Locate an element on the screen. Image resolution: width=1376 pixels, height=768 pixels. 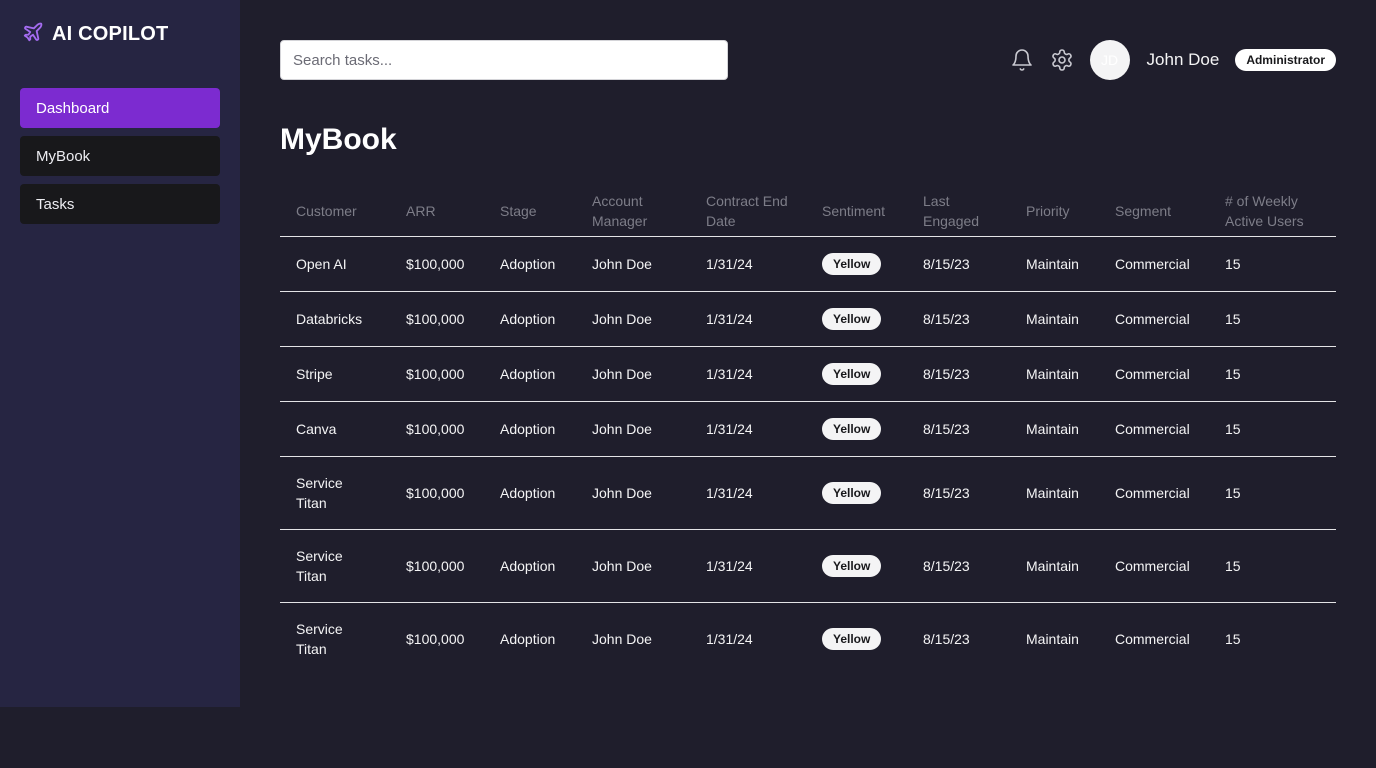
app-logo: AI COPILOT is located at coordinates (121, 34).